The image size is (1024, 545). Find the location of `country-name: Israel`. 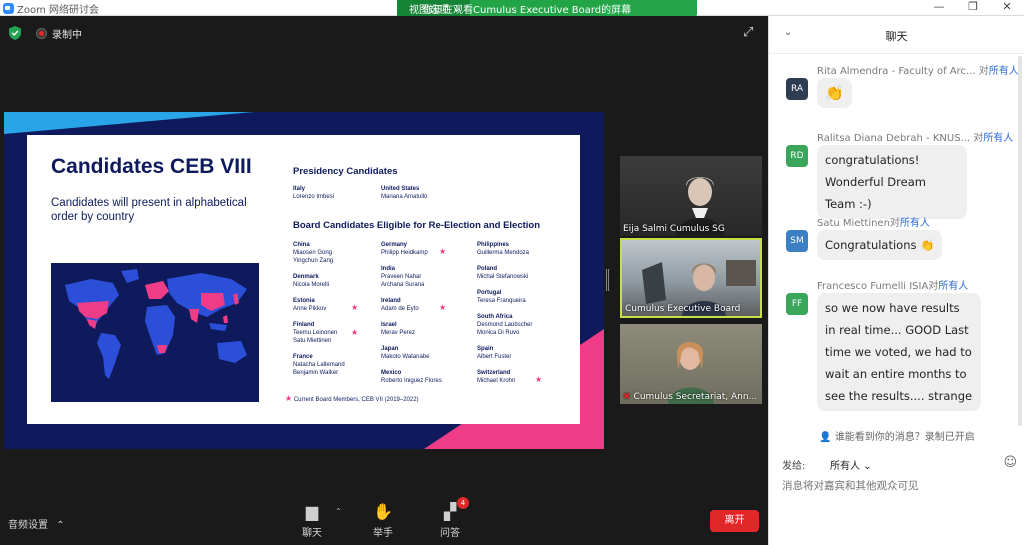

country-name: Israel is located at coordinates (389, 325).